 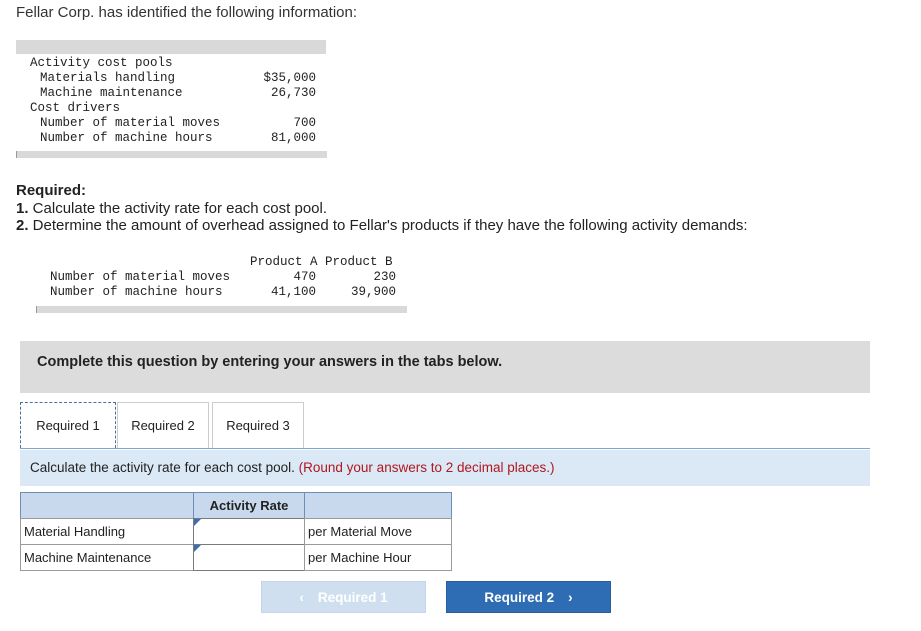 What do you see at coordinates (293, 138) in the screenshot?
I see `driver-value: 81,000` at bounding box center [293, 138].